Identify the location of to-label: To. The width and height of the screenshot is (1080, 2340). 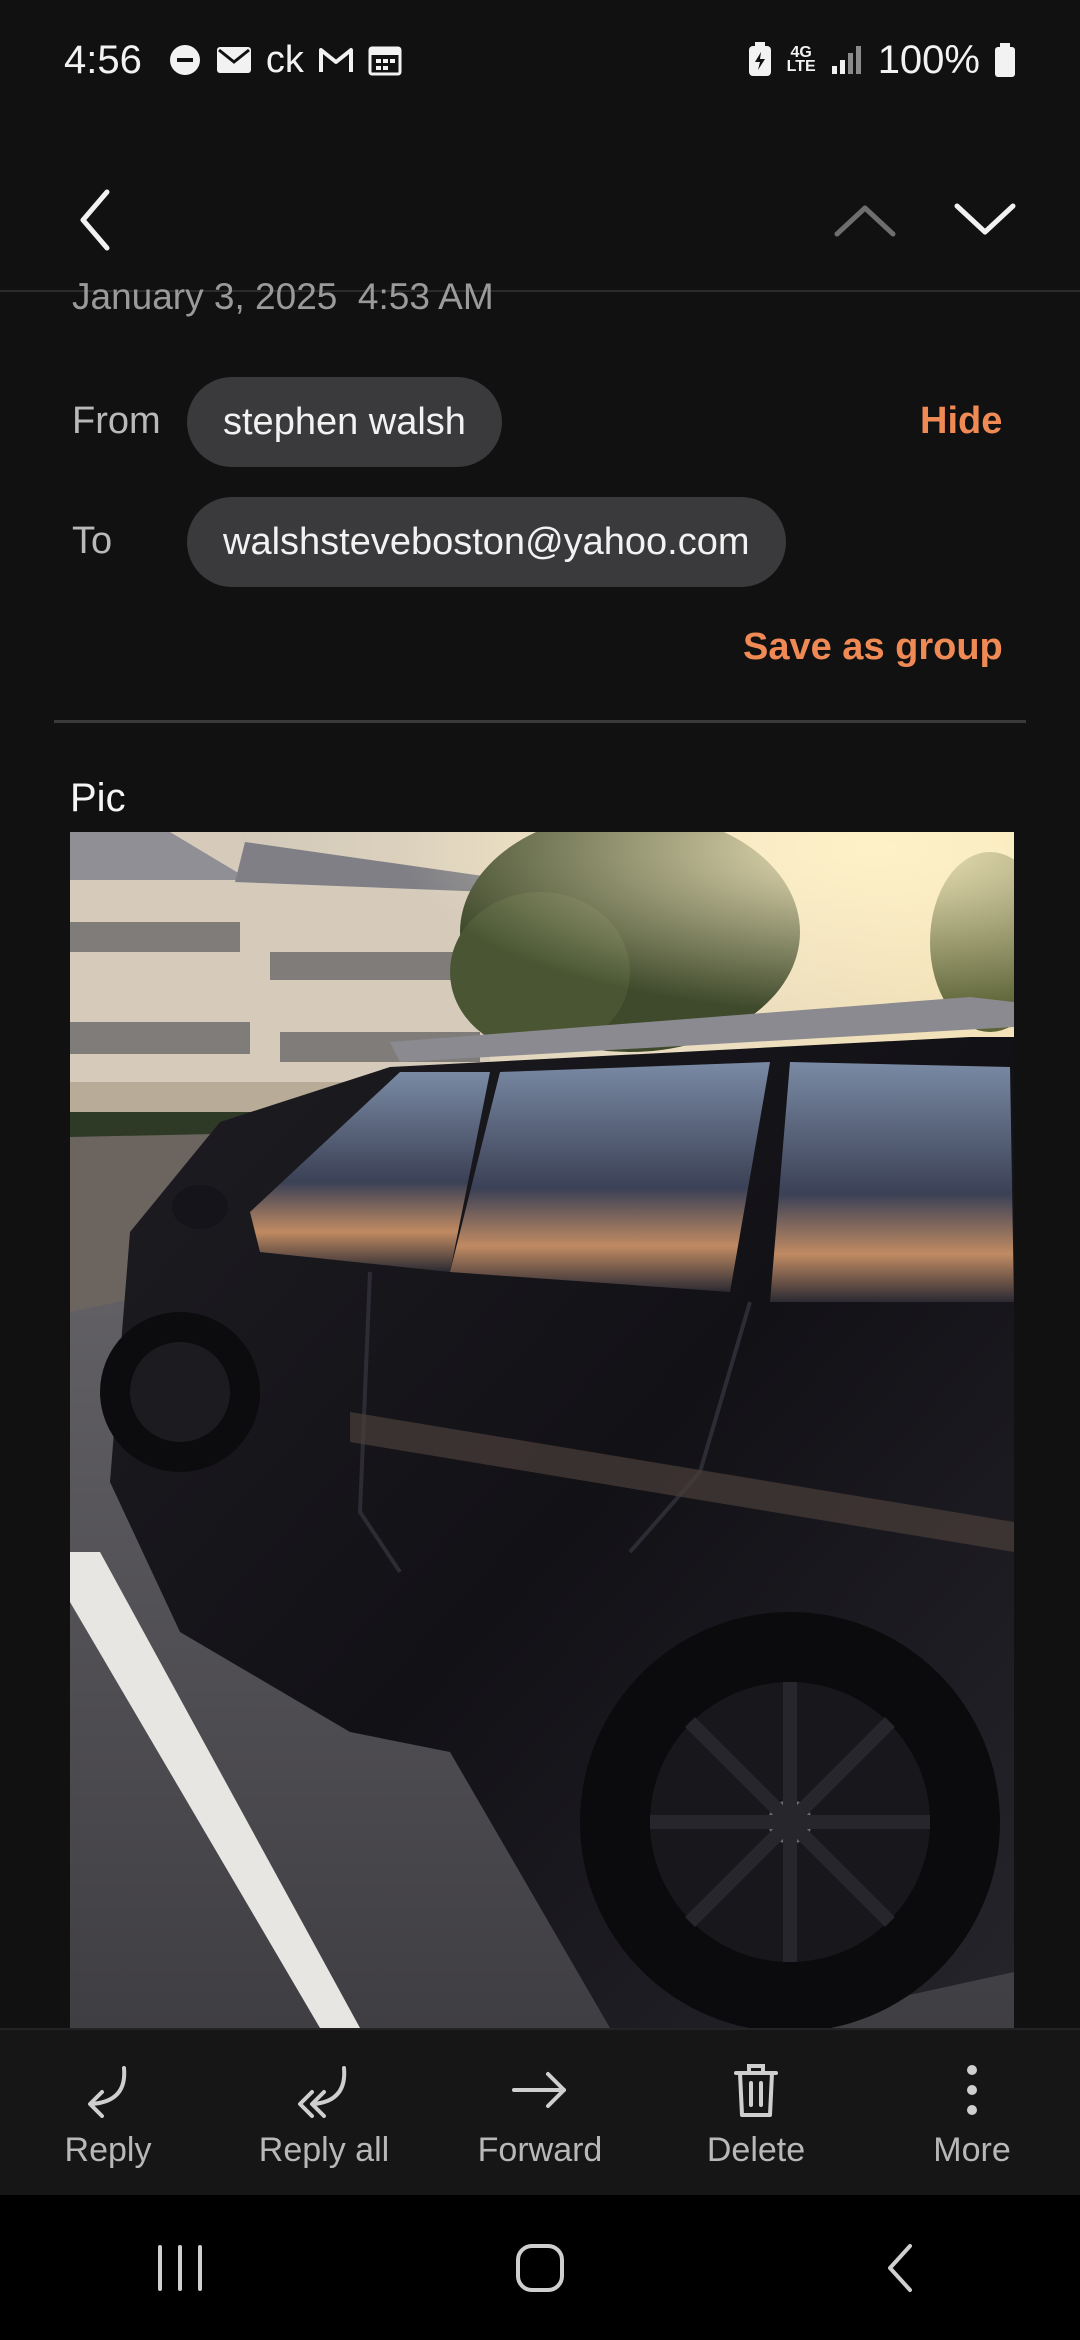
(92, 541).